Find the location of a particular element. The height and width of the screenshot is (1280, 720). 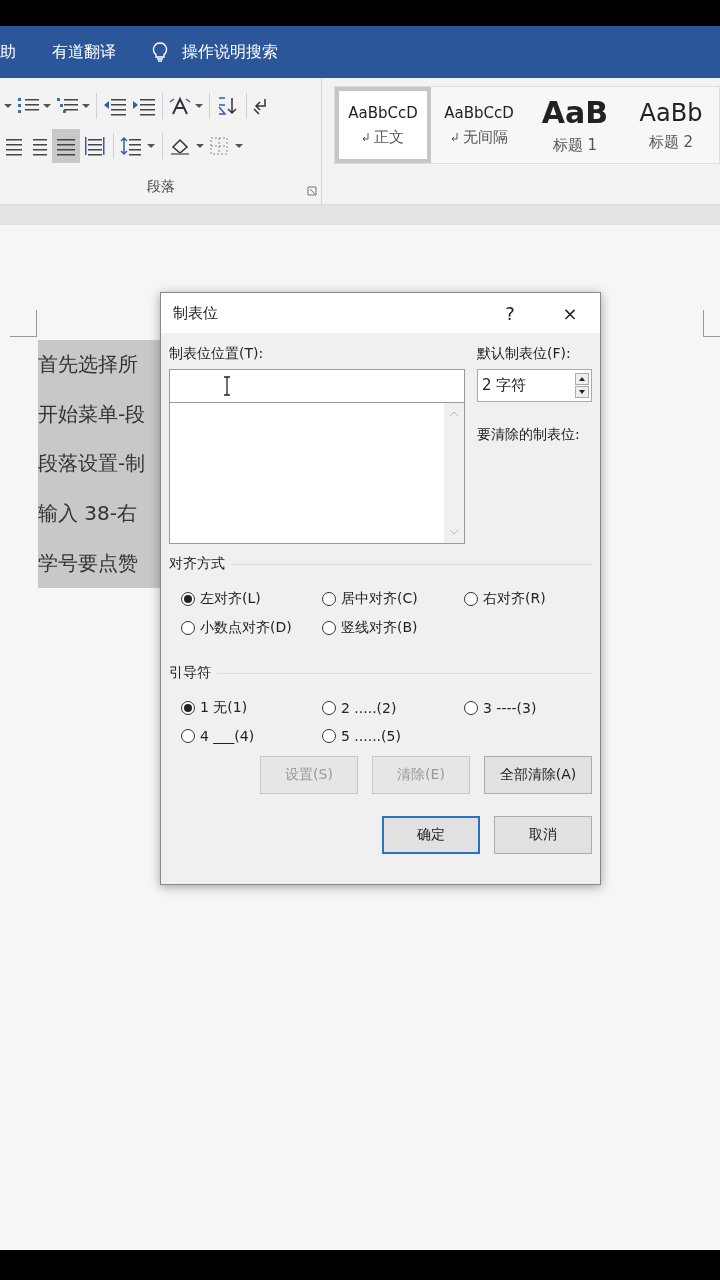

text-cursor-icon is located at coordinates (227, 386).